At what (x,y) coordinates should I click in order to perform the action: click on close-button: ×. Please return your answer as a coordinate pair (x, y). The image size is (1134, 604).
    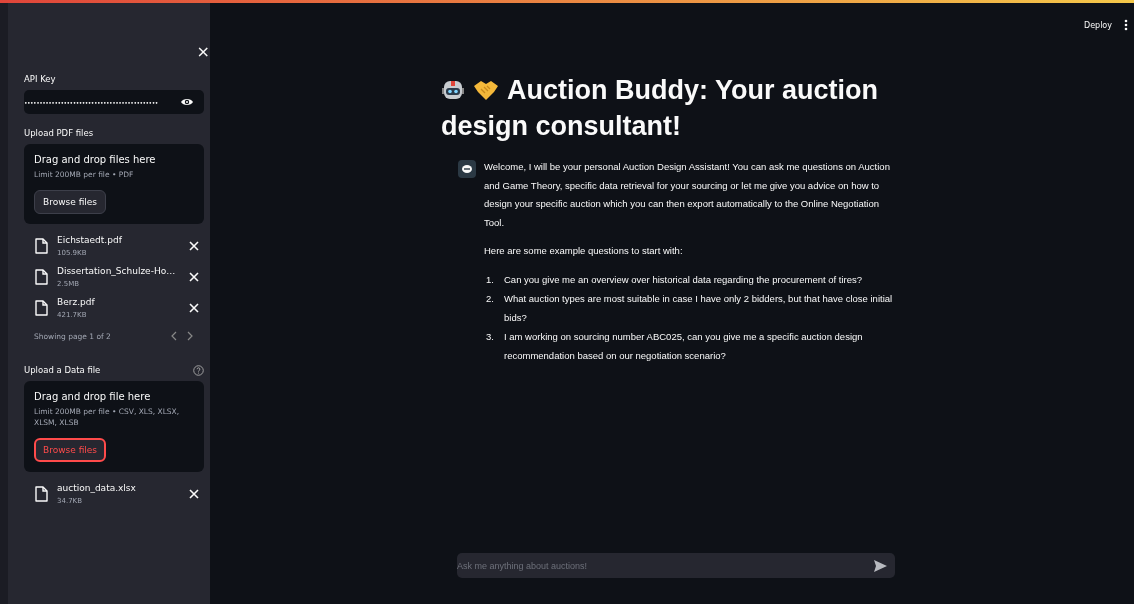
    Looking at the image, I should click on (203, 52).